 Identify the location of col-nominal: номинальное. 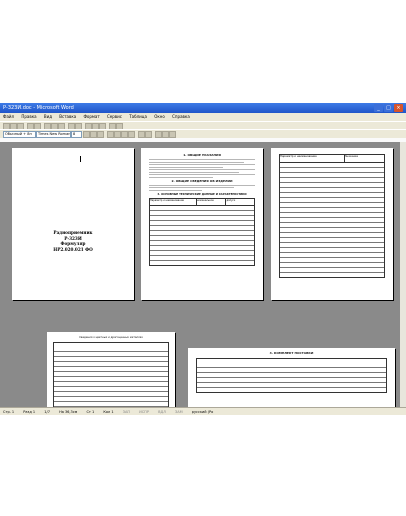
(212, 202).